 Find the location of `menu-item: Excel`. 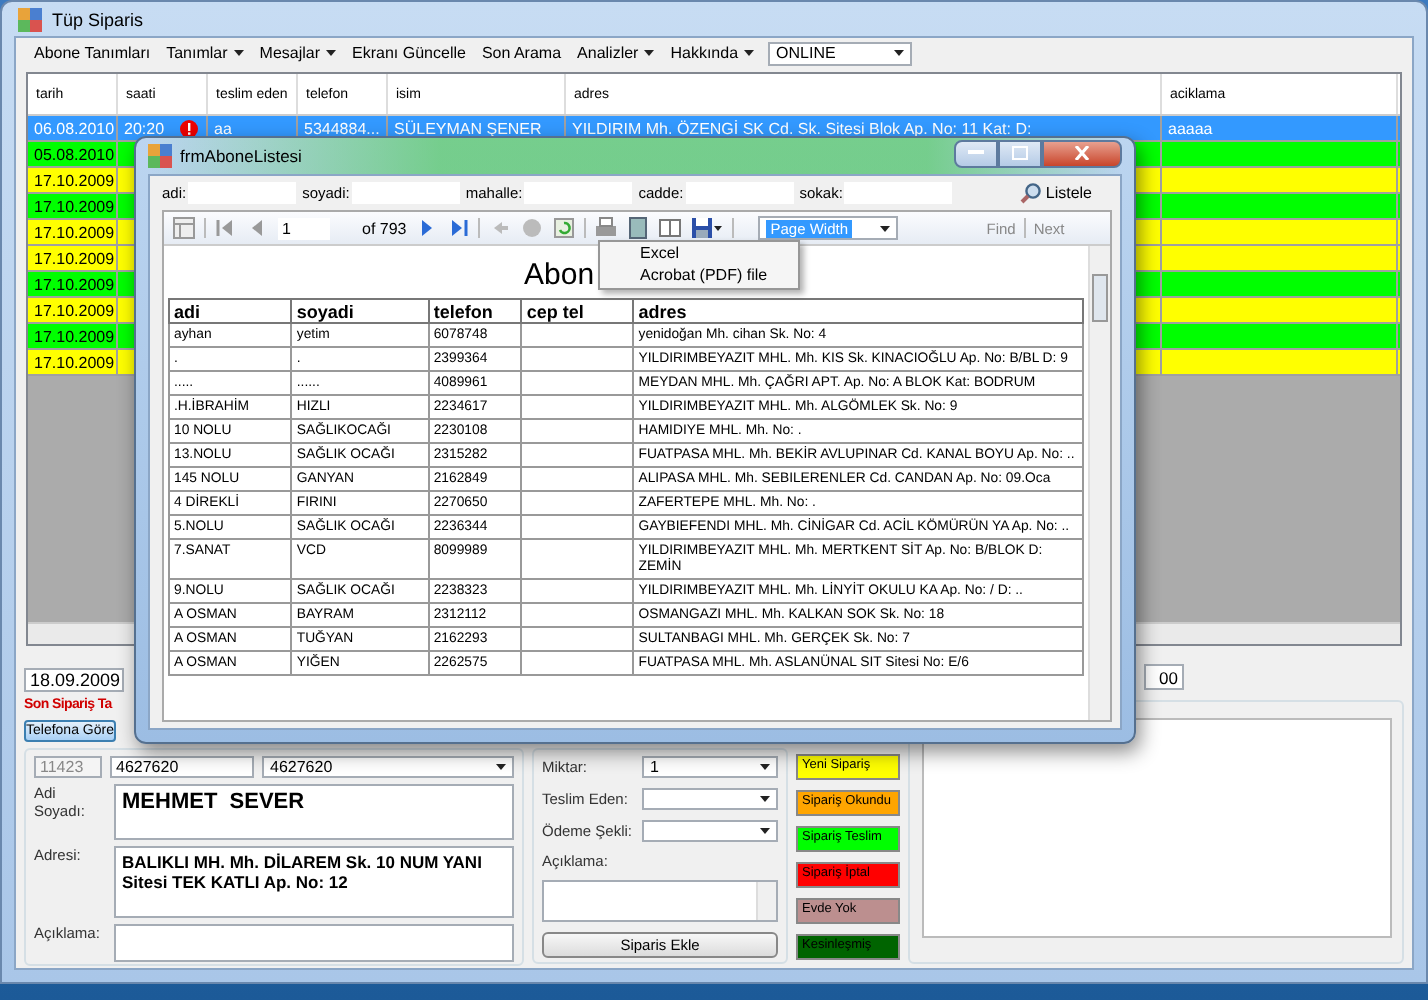

menu-item: Excel is located at coordinates (699, 254).